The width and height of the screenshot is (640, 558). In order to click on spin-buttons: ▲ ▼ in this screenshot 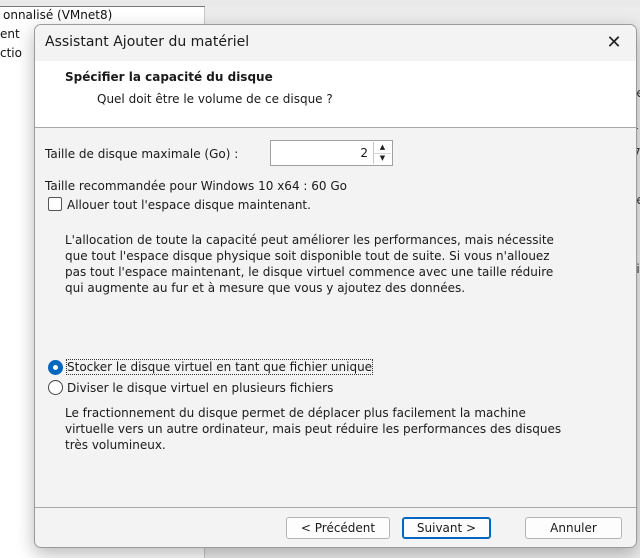, I will do `click(382, 153)`.